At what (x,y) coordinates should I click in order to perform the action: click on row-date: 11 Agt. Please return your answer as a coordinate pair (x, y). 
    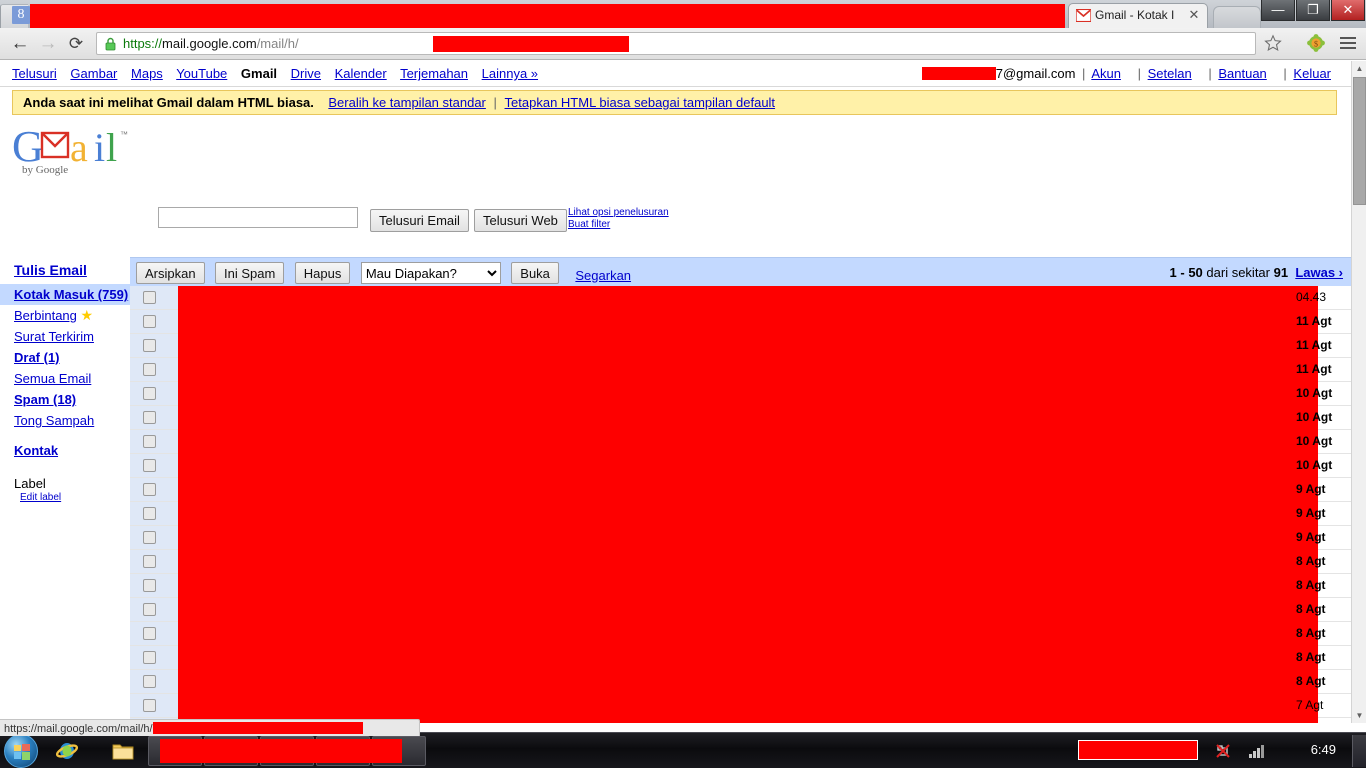
    Looking at the image, I should click on (1314, 369).